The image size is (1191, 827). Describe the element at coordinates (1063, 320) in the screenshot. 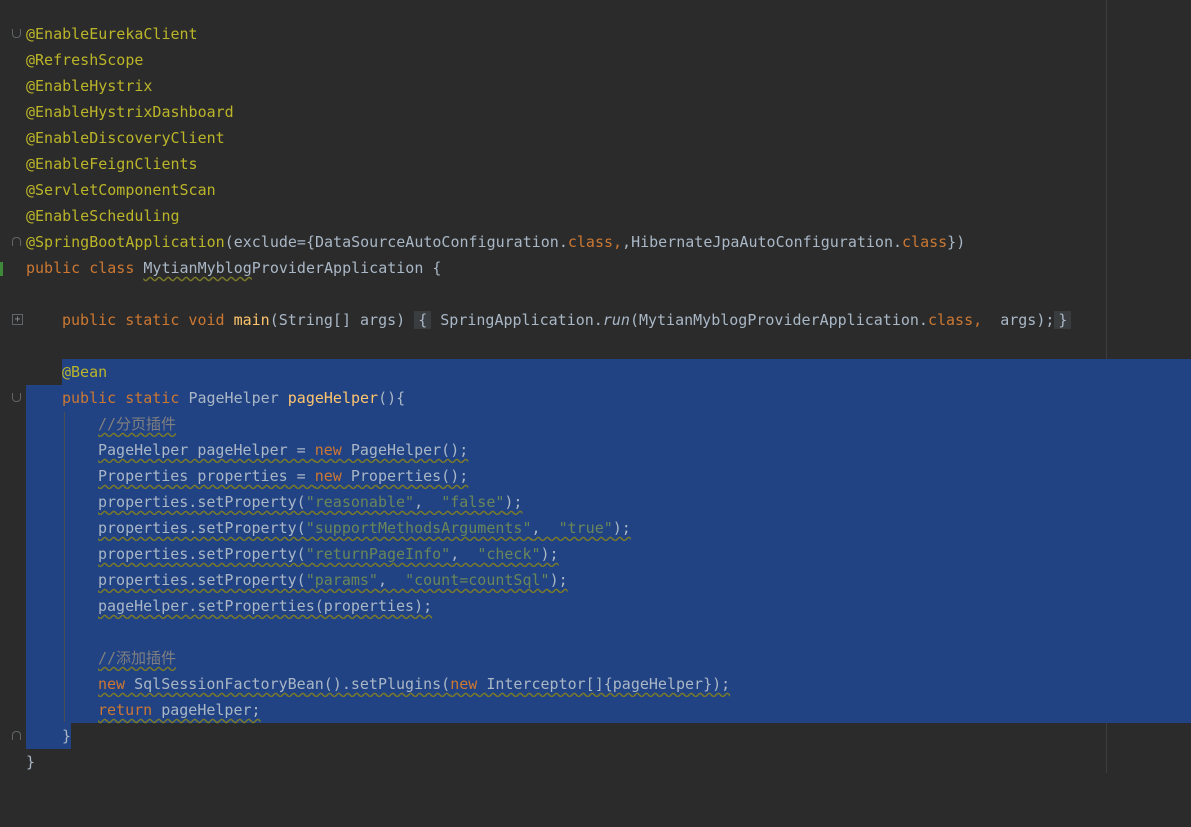

I see `folded-brace: }` at that location.